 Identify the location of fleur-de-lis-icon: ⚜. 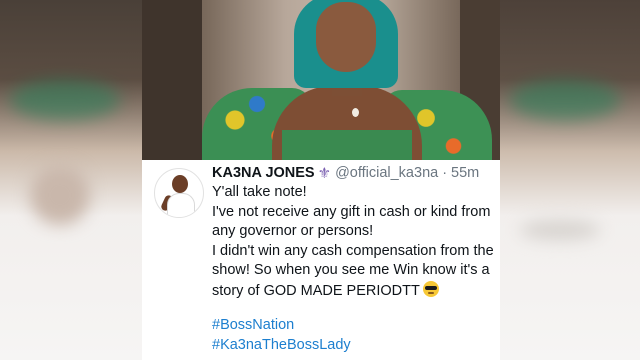
(324, 173).